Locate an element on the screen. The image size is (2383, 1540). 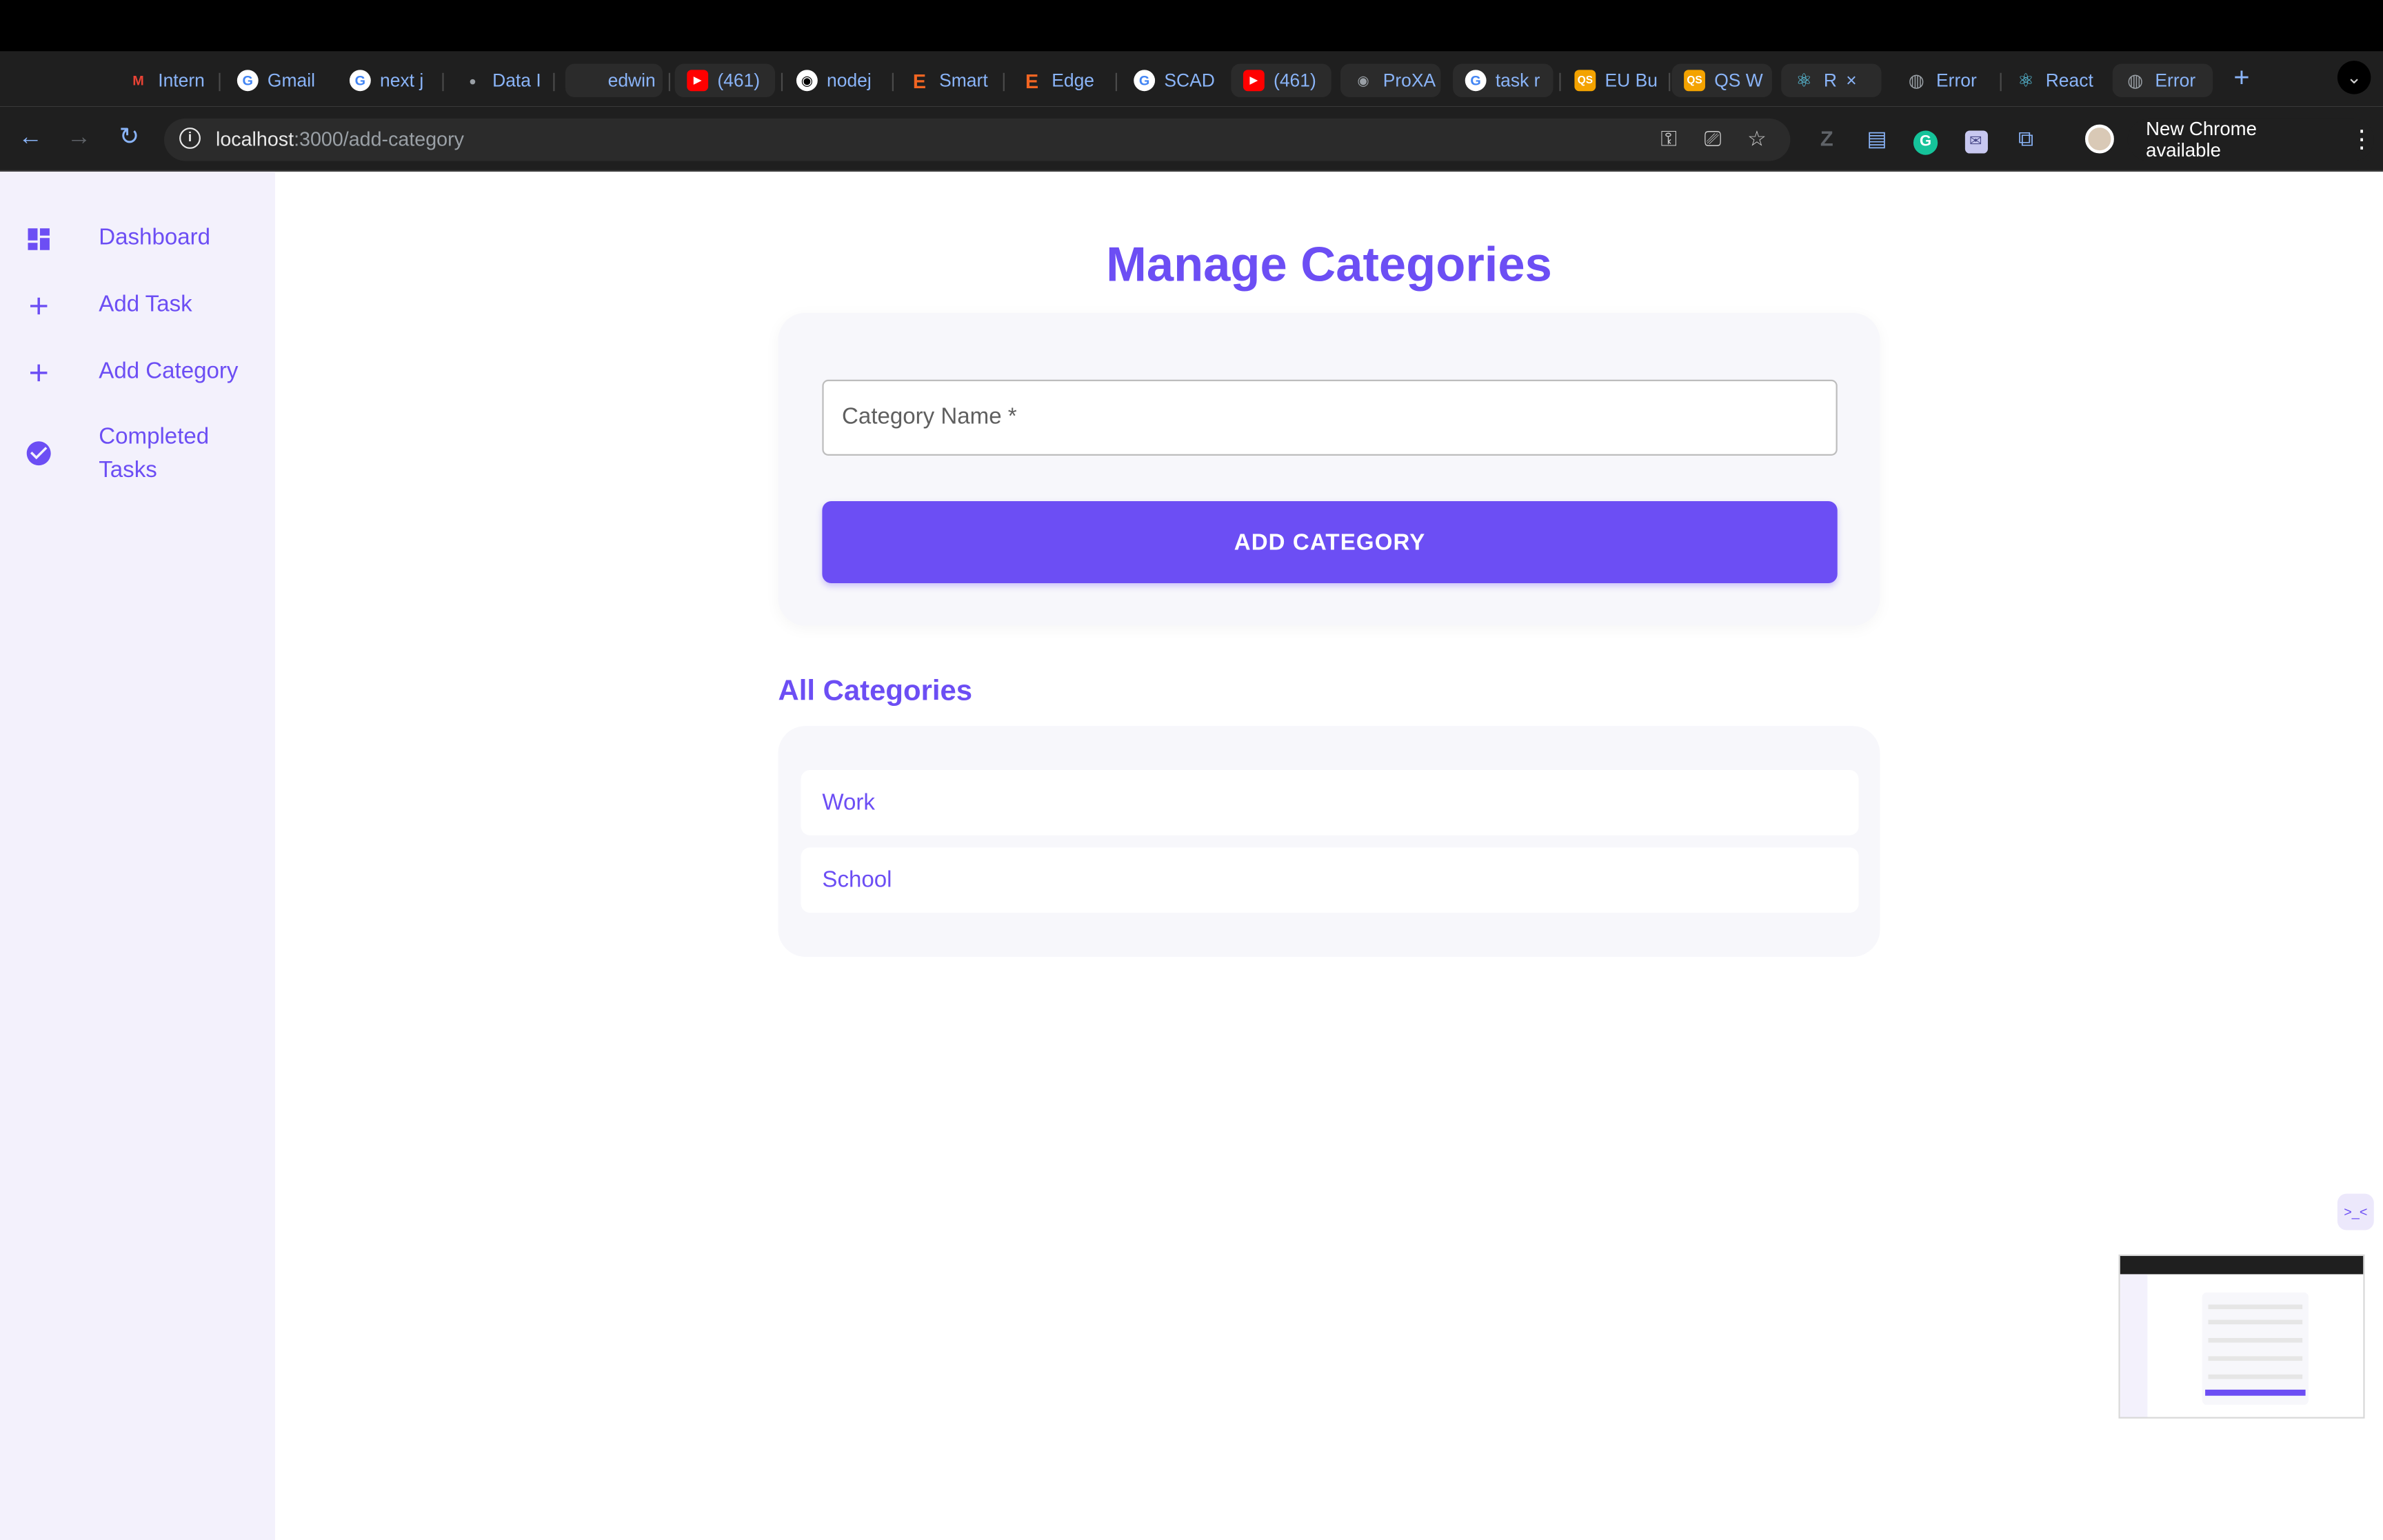
tab-search-icon: ⌄ is located at coordinates (2354, 78).